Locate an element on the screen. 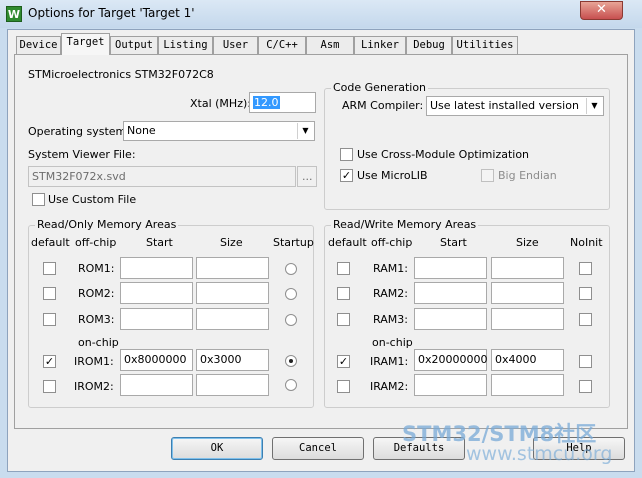  help-button: Help is located at coordinates (579, 448).